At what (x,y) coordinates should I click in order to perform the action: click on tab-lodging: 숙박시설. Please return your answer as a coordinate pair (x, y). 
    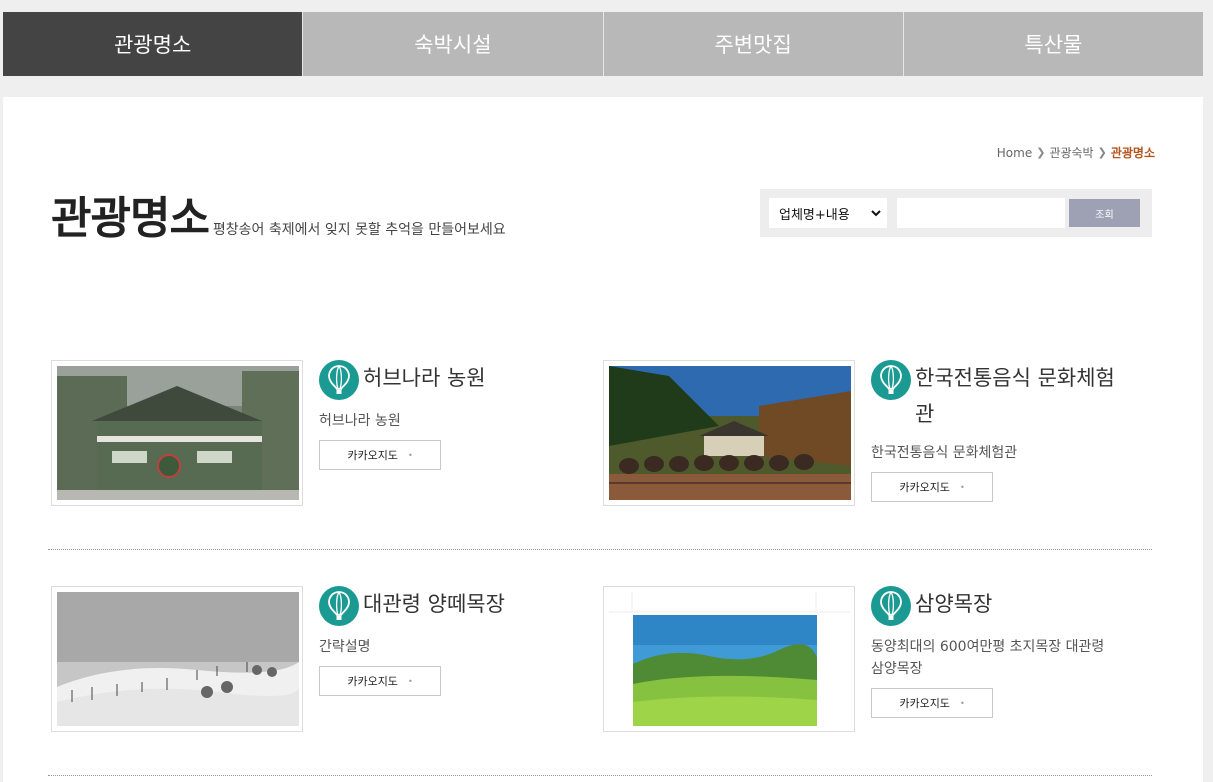
    Looking at the image, I should click on (452, 44).